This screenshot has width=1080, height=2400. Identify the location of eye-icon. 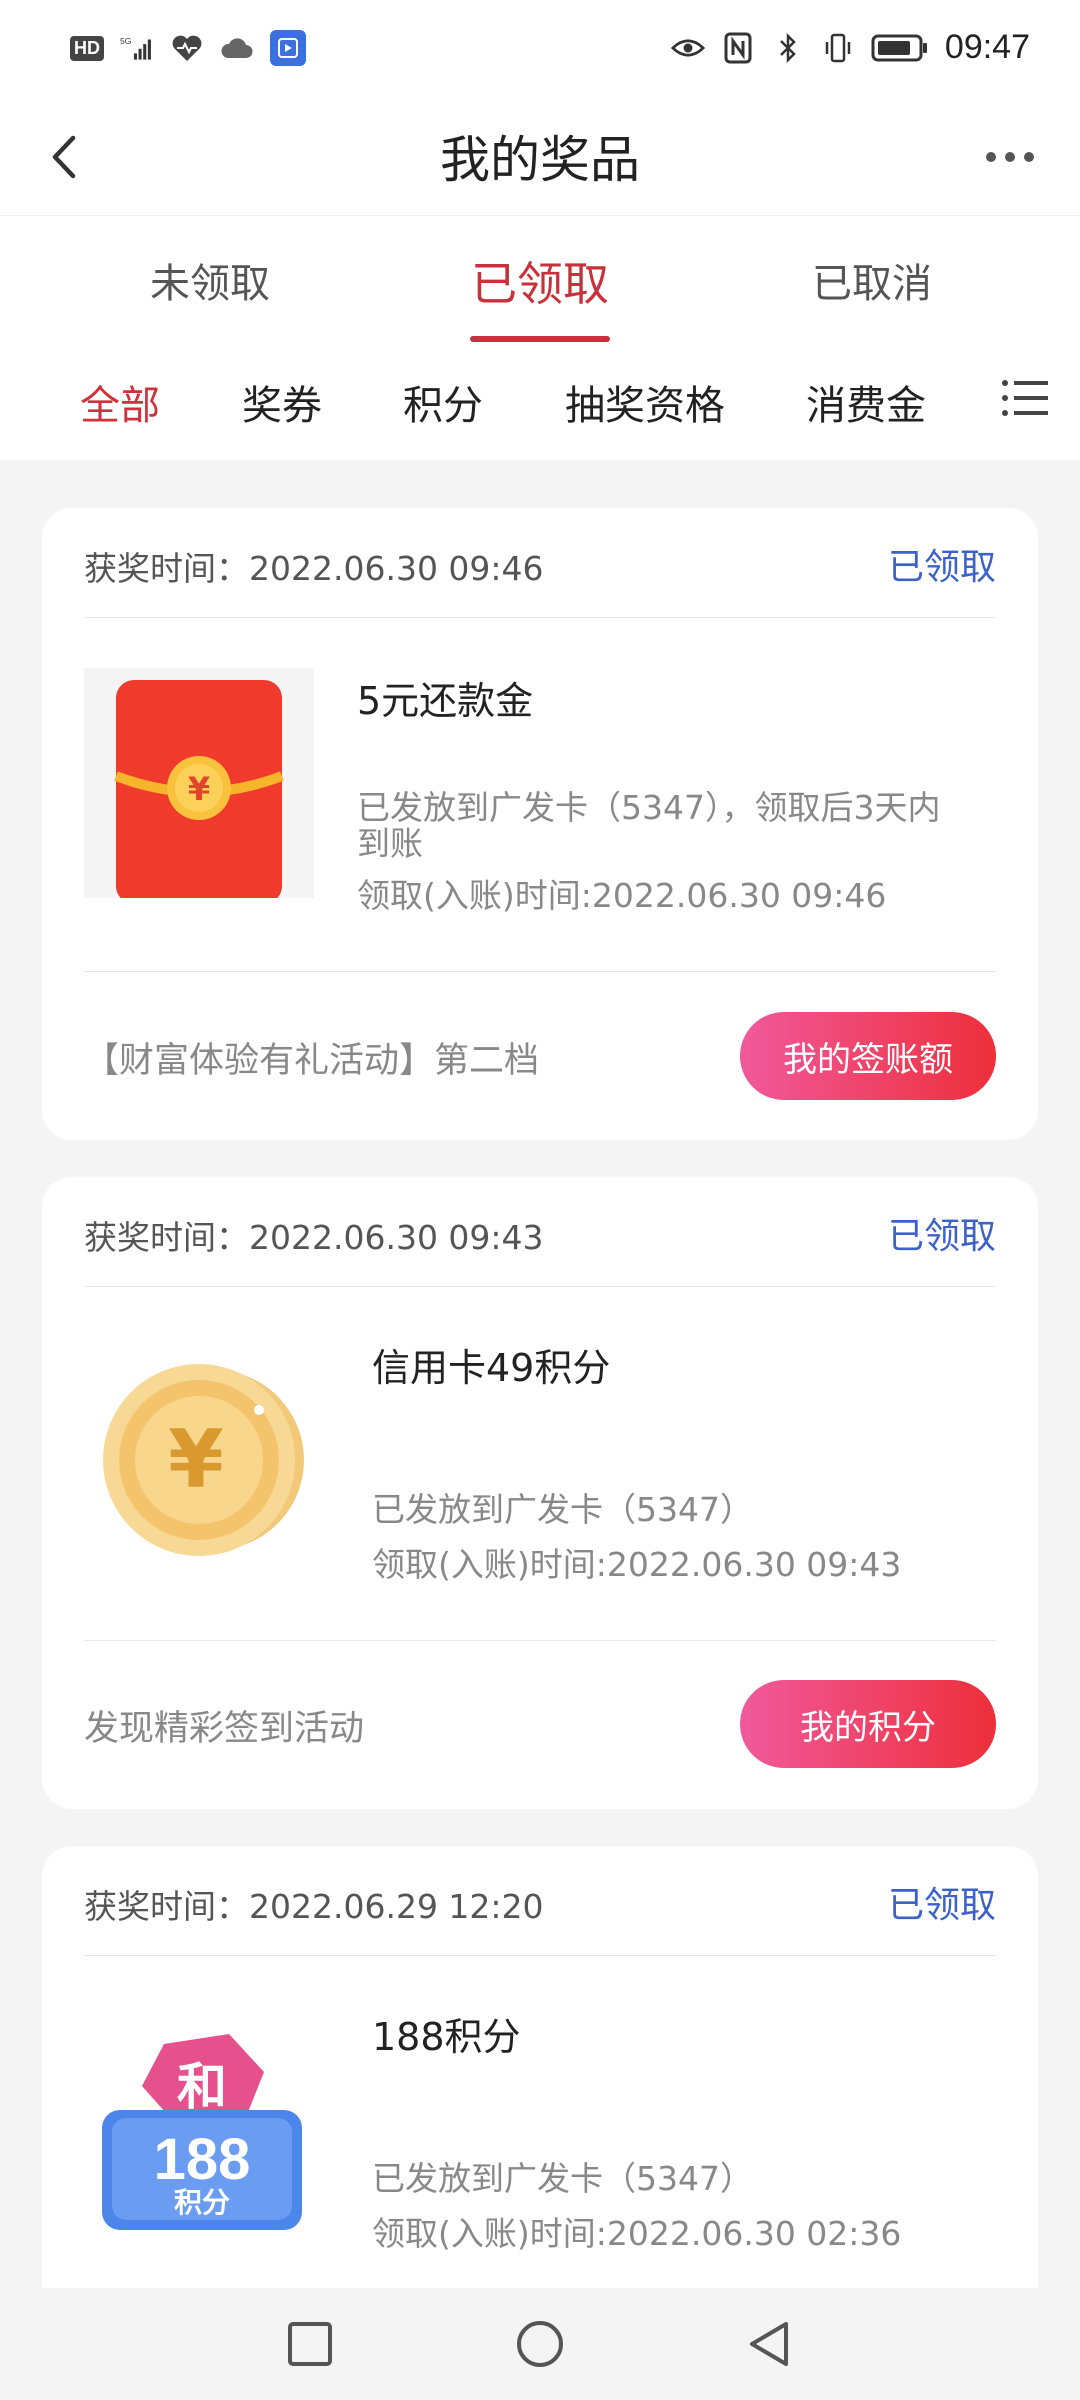
(687, 48).